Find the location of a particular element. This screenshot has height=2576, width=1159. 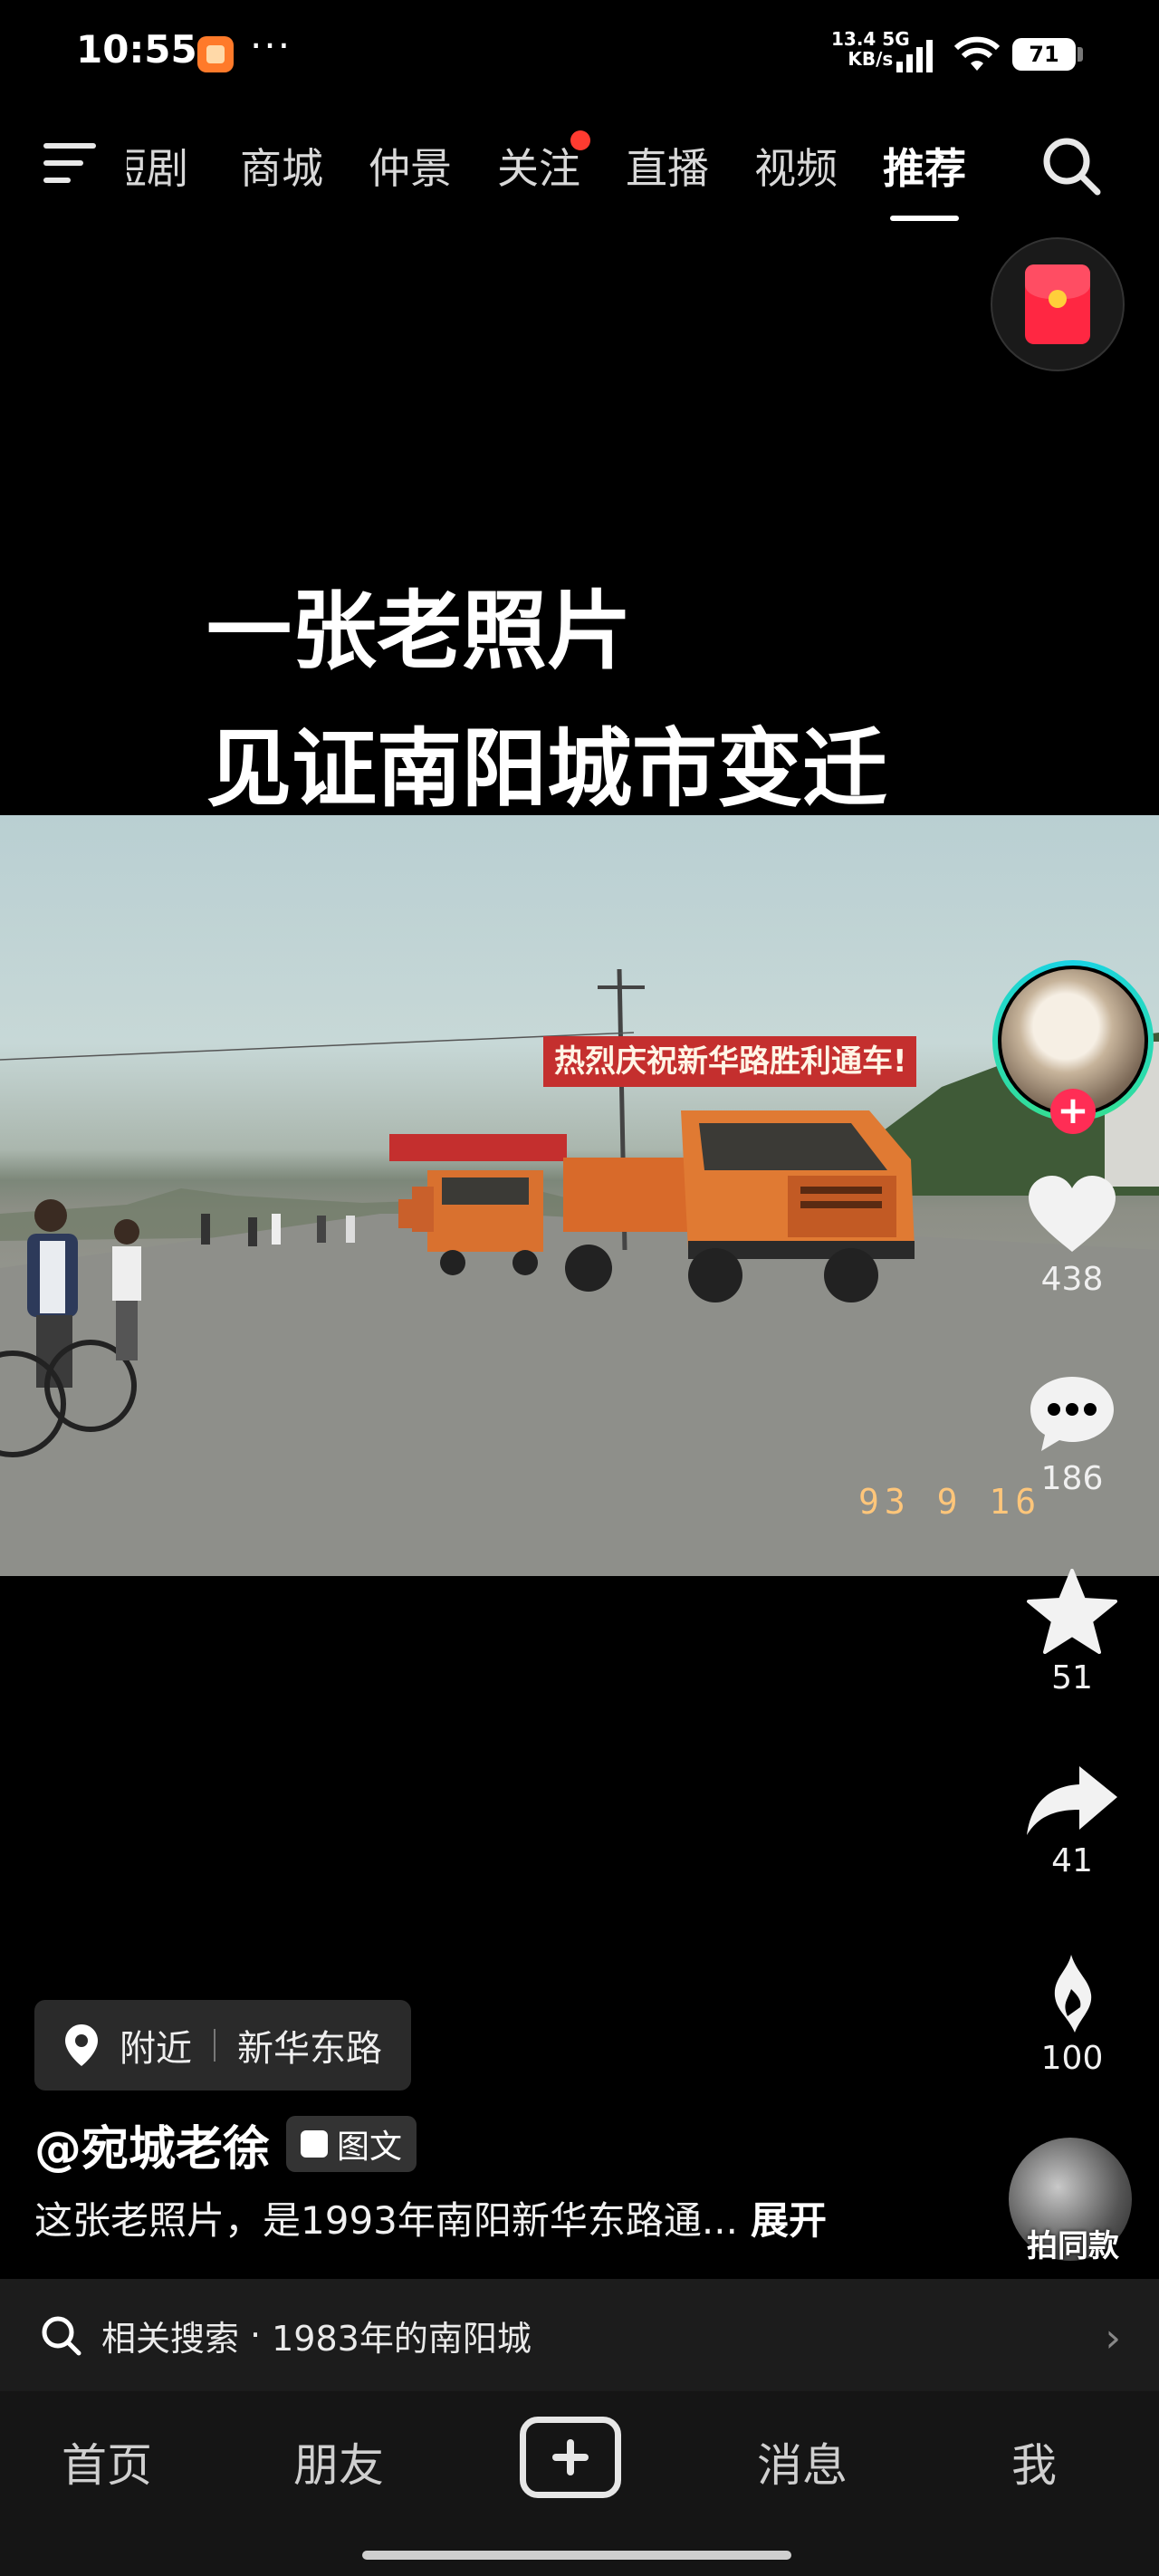

app-notification-icon is located at coordinates (216, 54).